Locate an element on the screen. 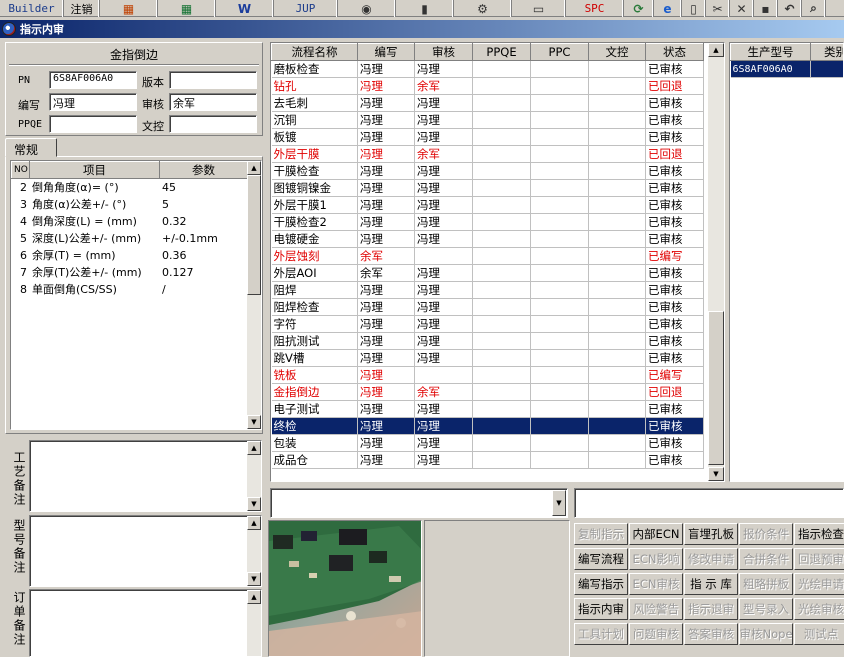 The image size is (844, 657). action-button: 指示退审 is located at coordinates (711, 609).